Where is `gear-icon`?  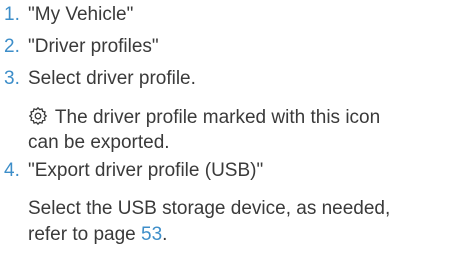 gear-icon is located at coordinates (38, 116).